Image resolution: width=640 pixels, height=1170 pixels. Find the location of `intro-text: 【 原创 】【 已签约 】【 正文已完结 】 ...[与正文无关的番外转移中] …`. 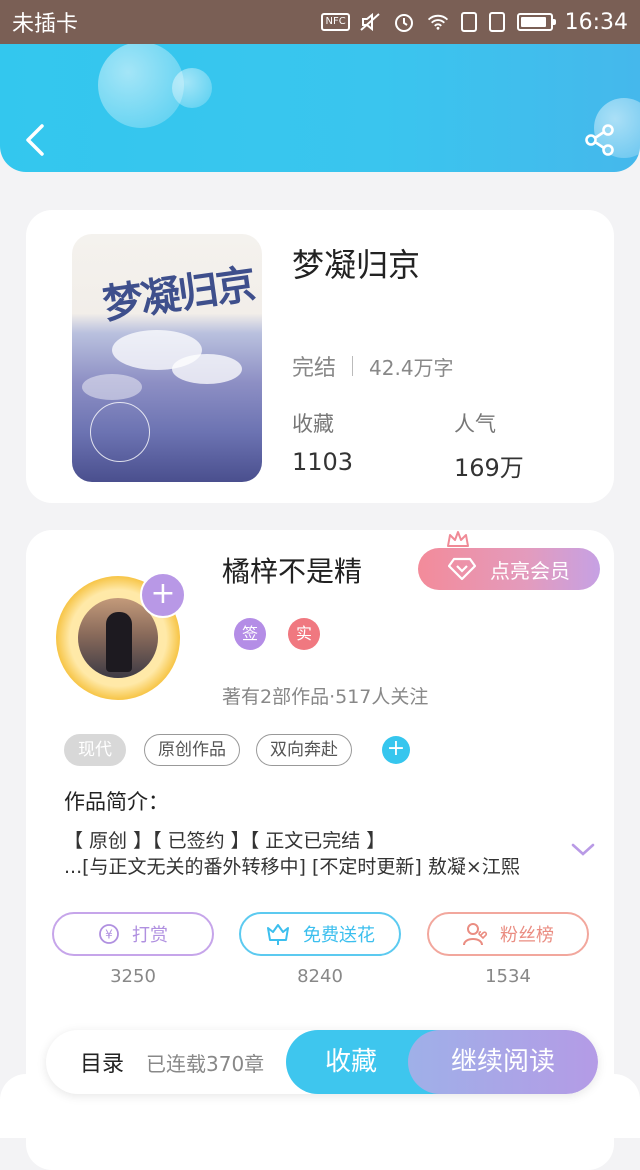

intro-text: 【 原创 】【 已签约 】【 正文已完结 】 ...[与正文无关的番外转移中] … is located at coordinates (314, 854).